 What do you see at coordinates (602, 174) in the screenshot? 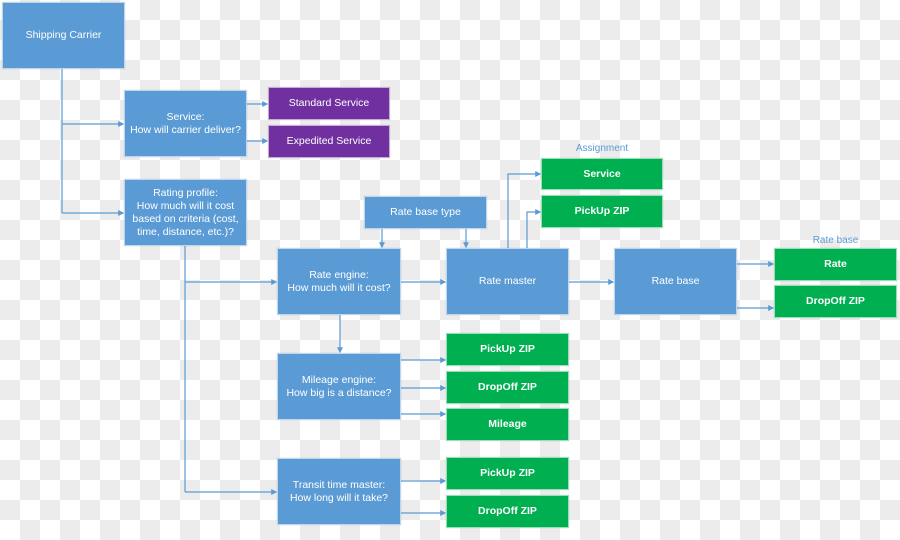
I see `assignment-service-node: Service` at bounding box center [602, 174].